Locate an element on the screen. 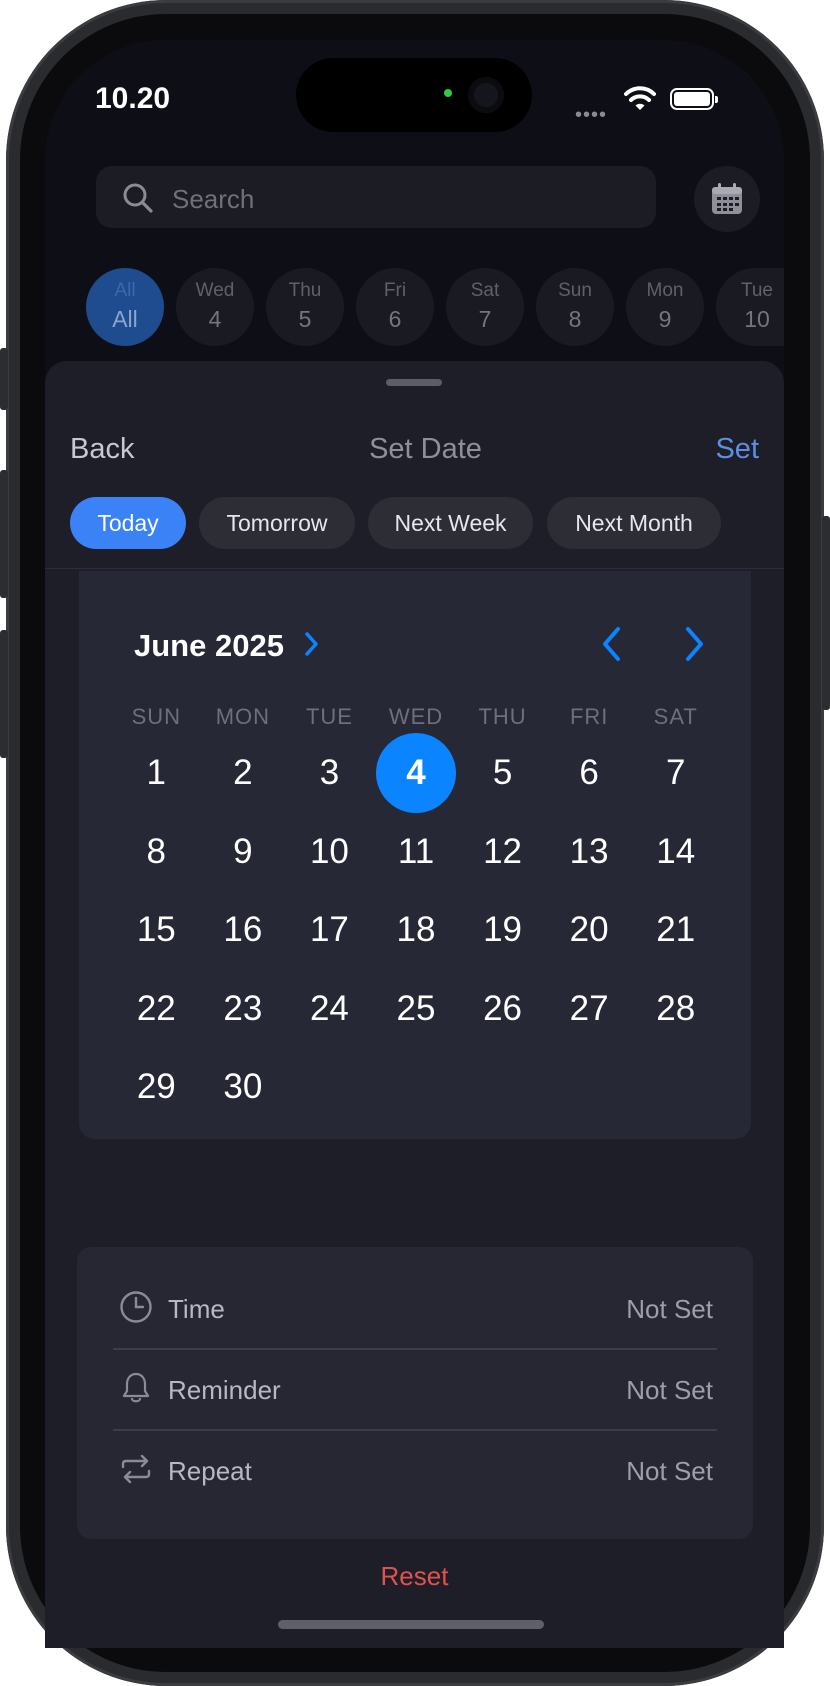 The image size is (830, 1686). calendar-icon is located at coordinates (727, 198).